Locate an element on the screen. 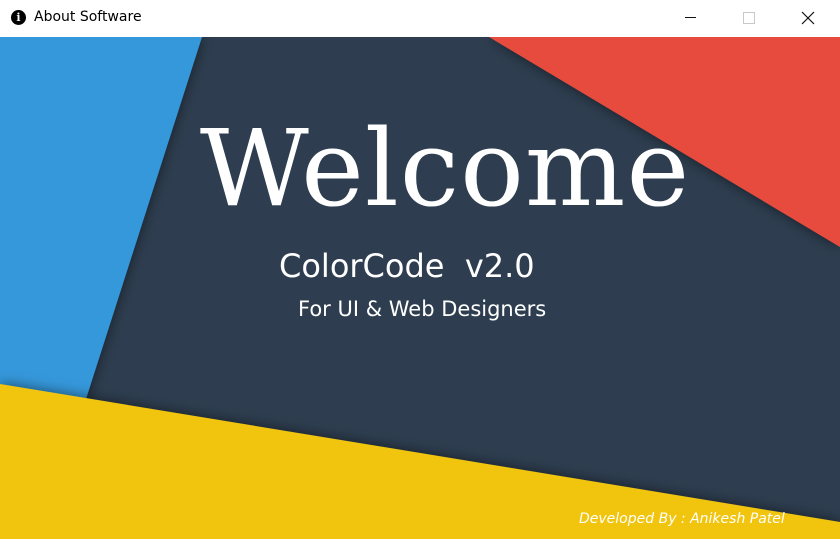 This screenshot has width=840, height=539. window-title: About Software is located at coordinates (88, 17).